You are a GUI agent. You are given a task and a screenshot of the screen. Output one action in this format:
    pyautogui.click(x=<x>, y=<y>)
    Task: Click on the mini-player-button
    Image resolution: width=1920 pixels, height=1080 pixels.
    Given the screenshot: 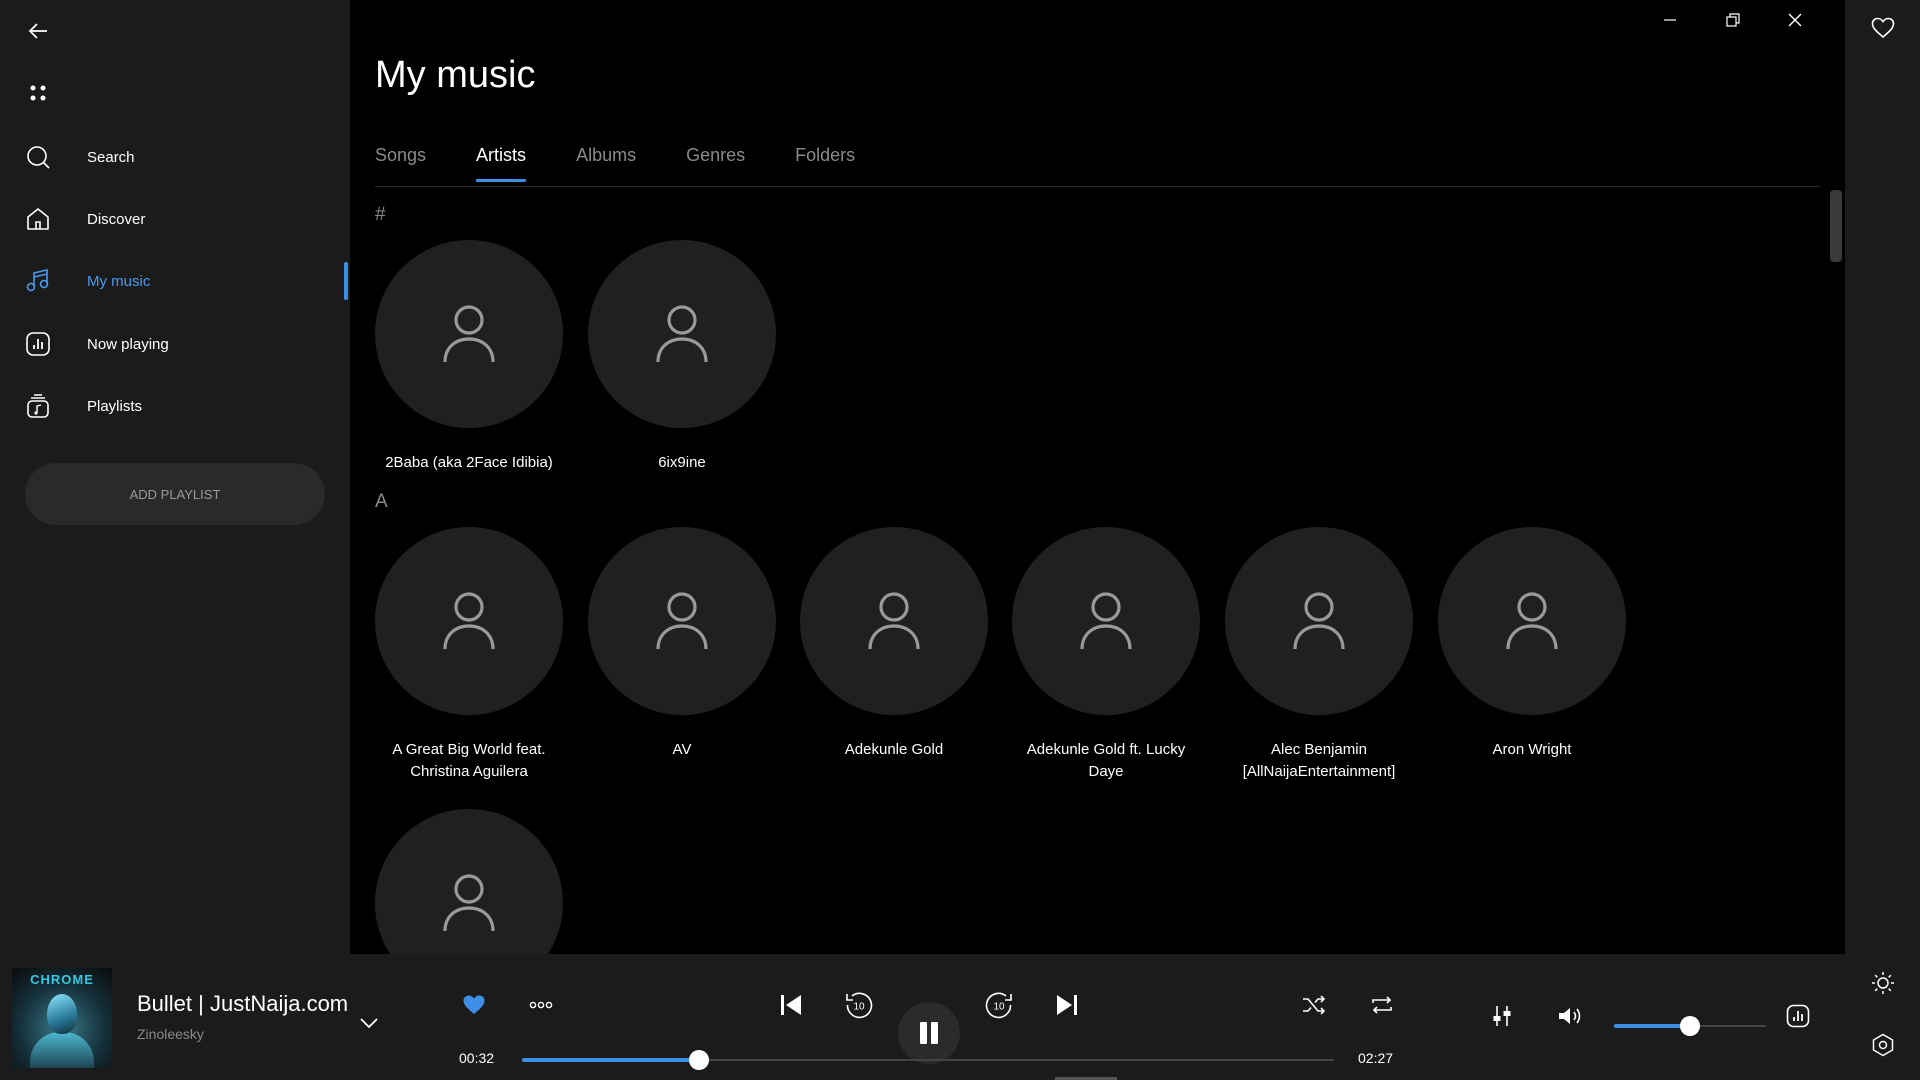 What is the action you would take?
    pyautogui.click(x=1798, y=1016)
    